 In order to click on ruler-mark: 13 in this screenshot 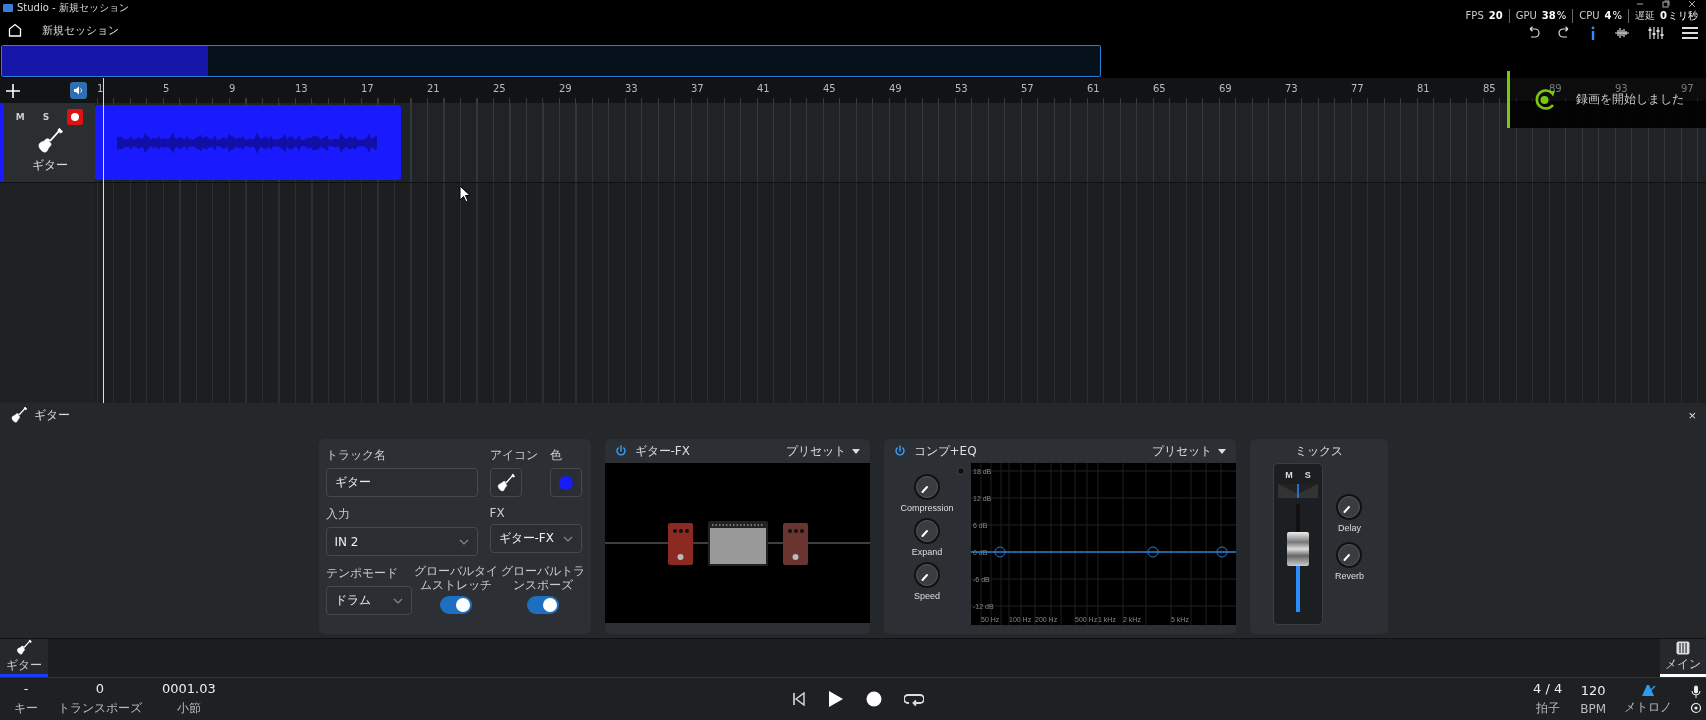, I will do `click(301, 88)`.